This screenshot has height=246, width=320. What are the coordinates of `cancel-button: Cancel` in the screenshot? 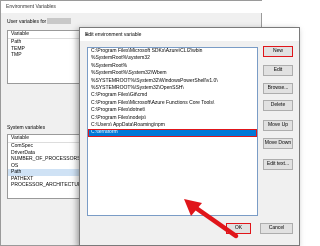 It's located at (276, 228).